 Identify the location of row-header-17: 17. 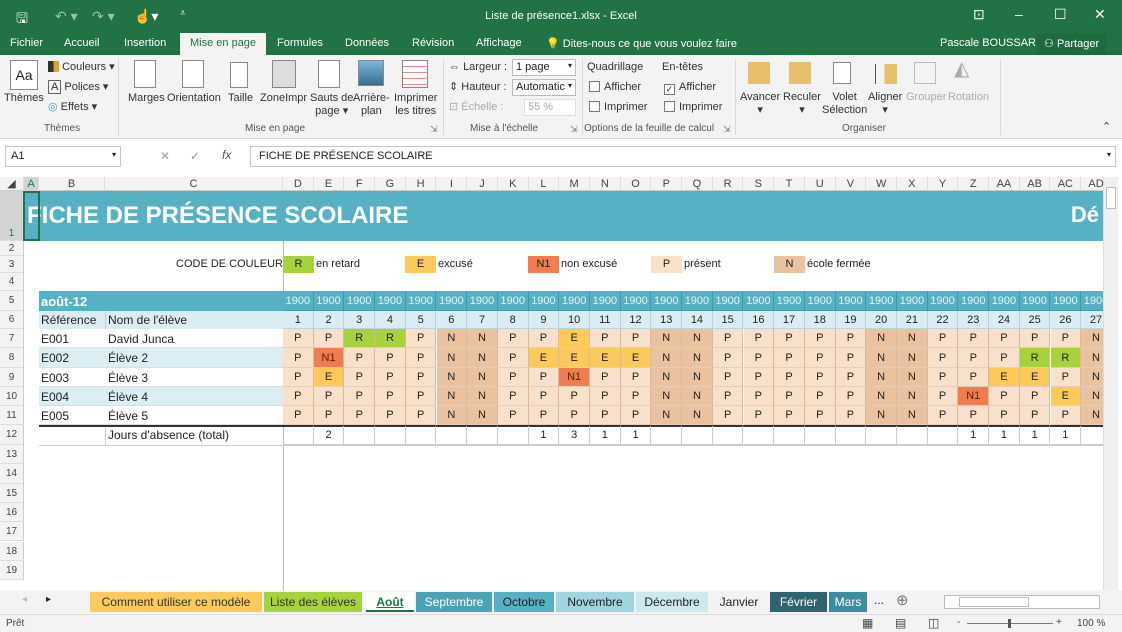
(12, 532).